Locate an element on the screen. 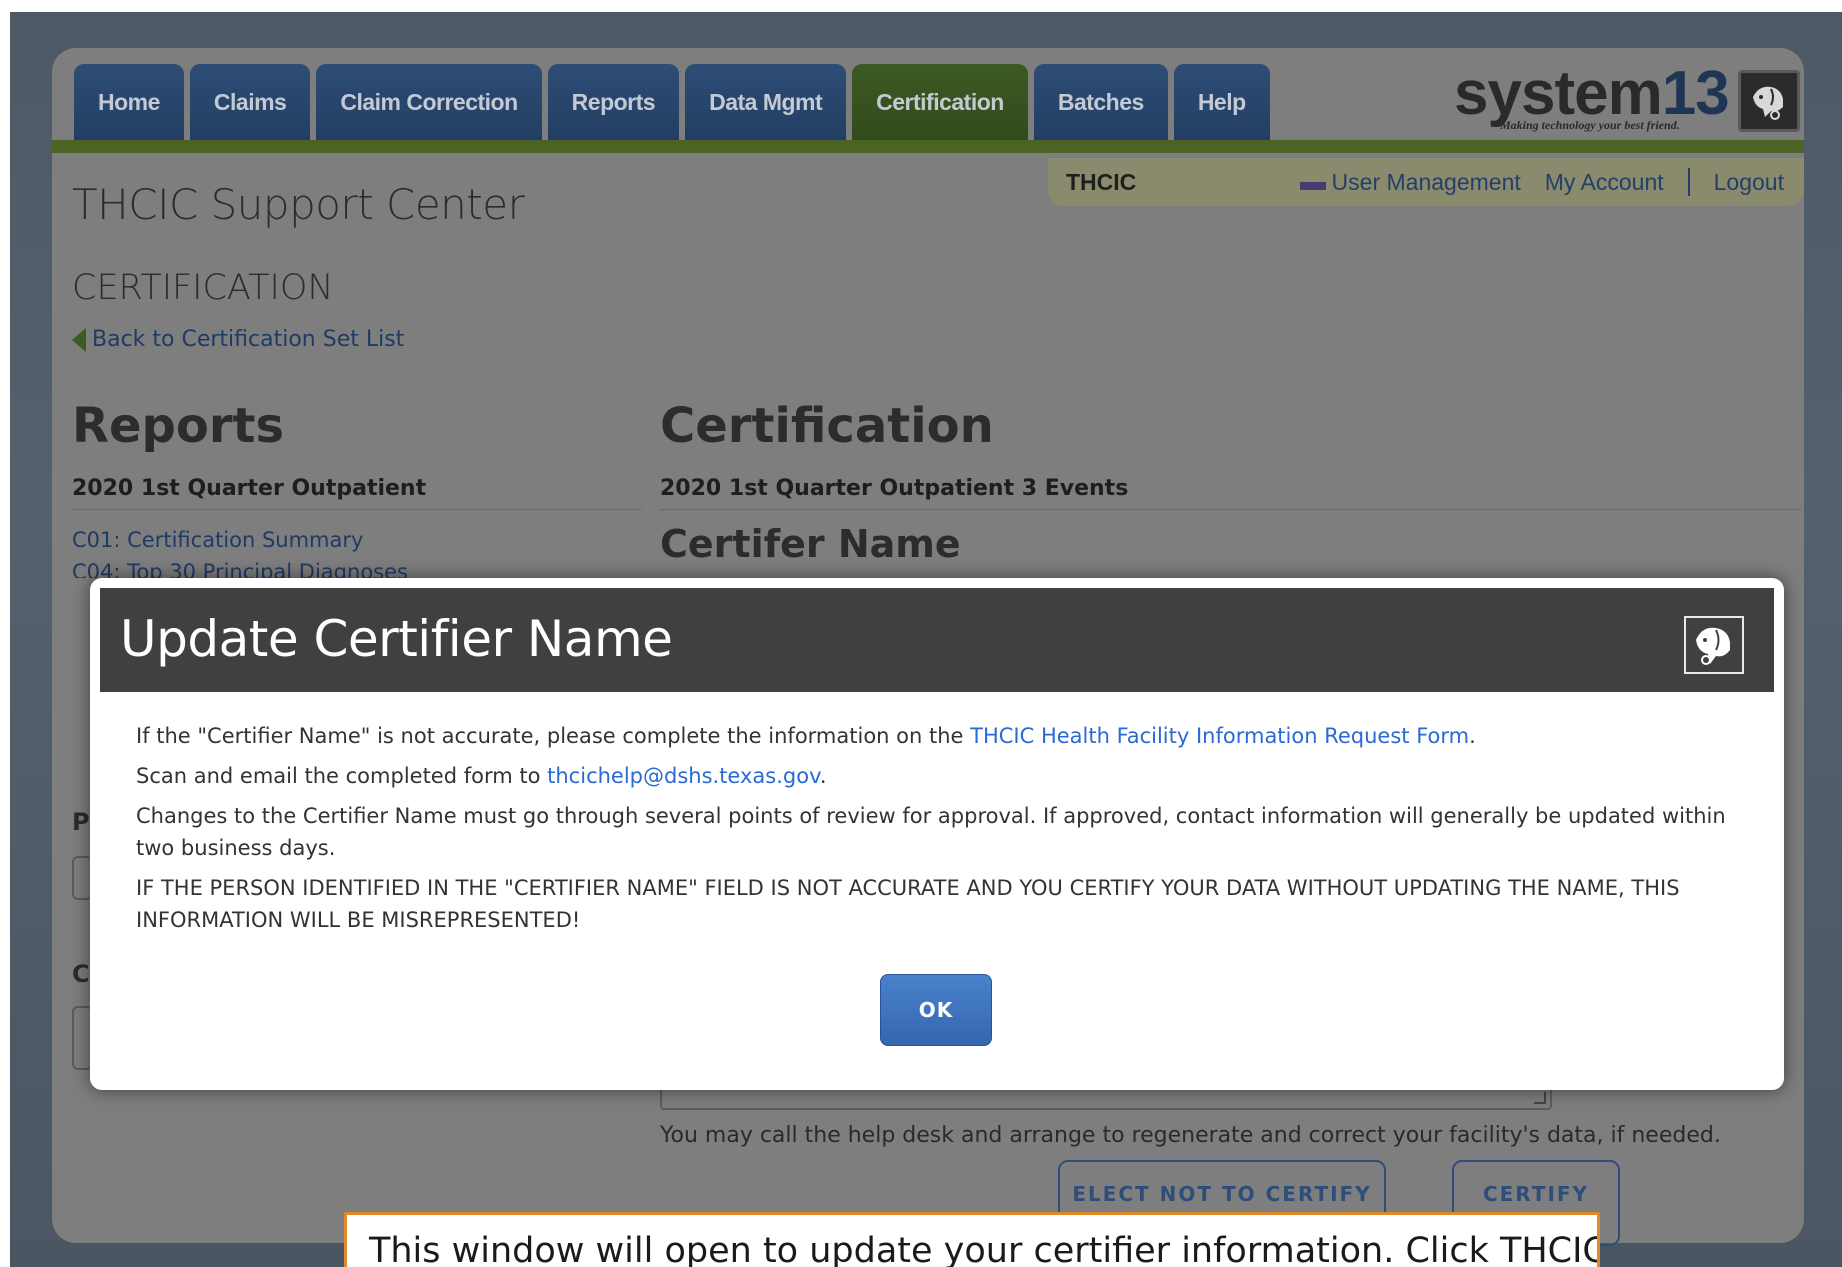  user-management-icon is located at coordinates (1312, 185).